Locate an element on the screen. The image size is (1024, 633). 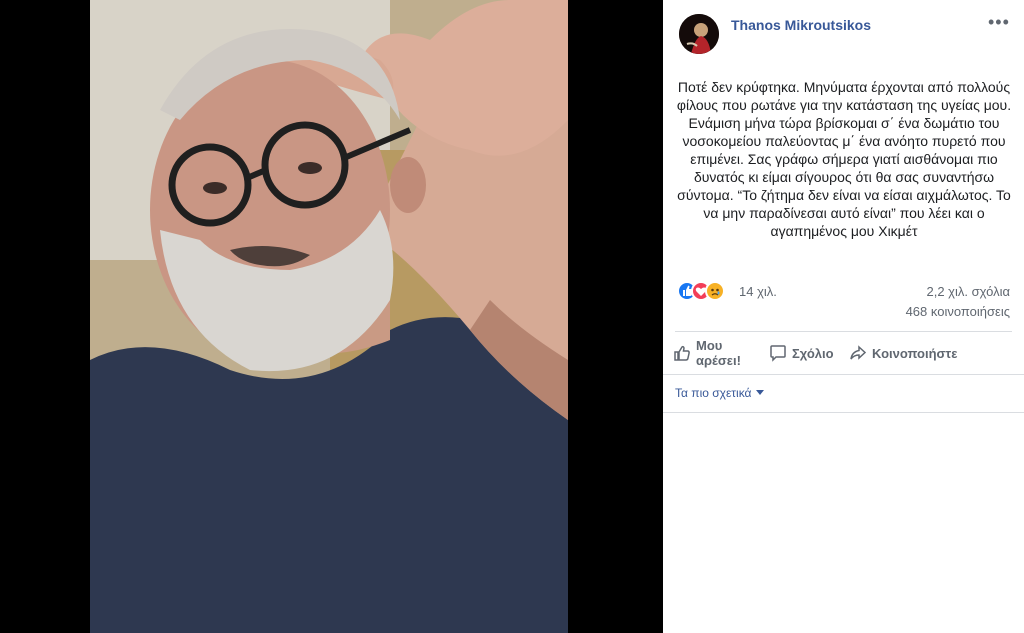
more-options-icon: ••• is located at coordinates (999, 22).